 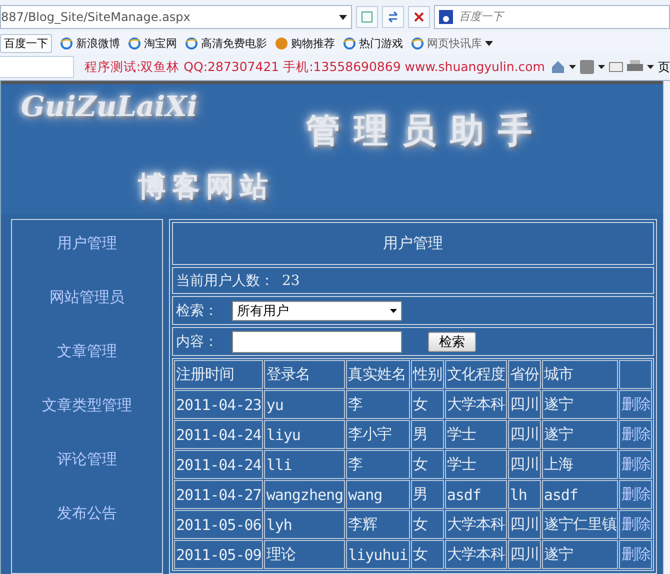 I want to click on sidebar-link: 网站管理员, so click(x=87, y=297).